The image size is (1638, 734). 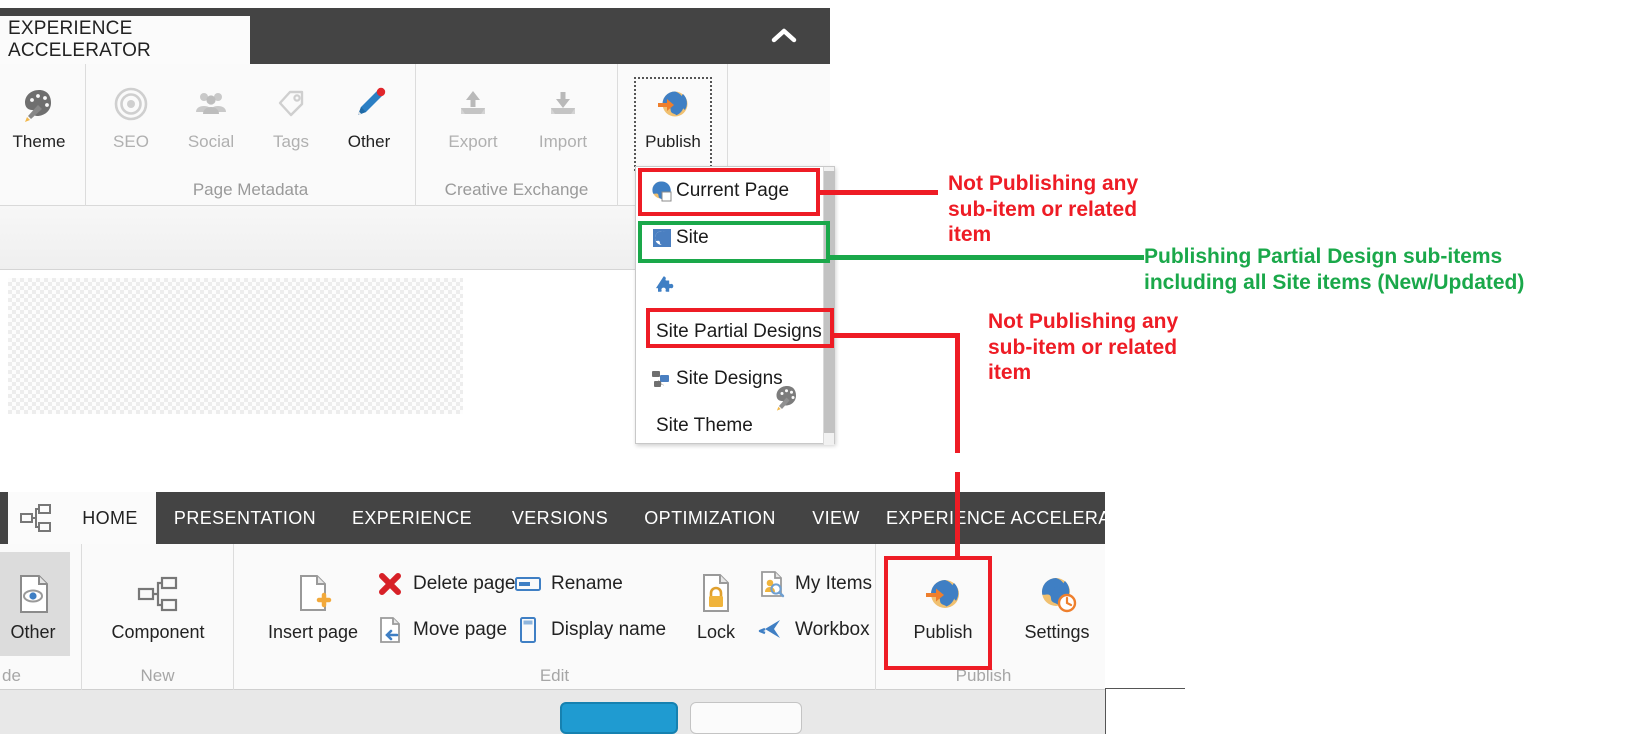 What do you see at coordinates (390, 584) in the screenshot?
I see `red-x-icon` at bounding box center [390, 584].